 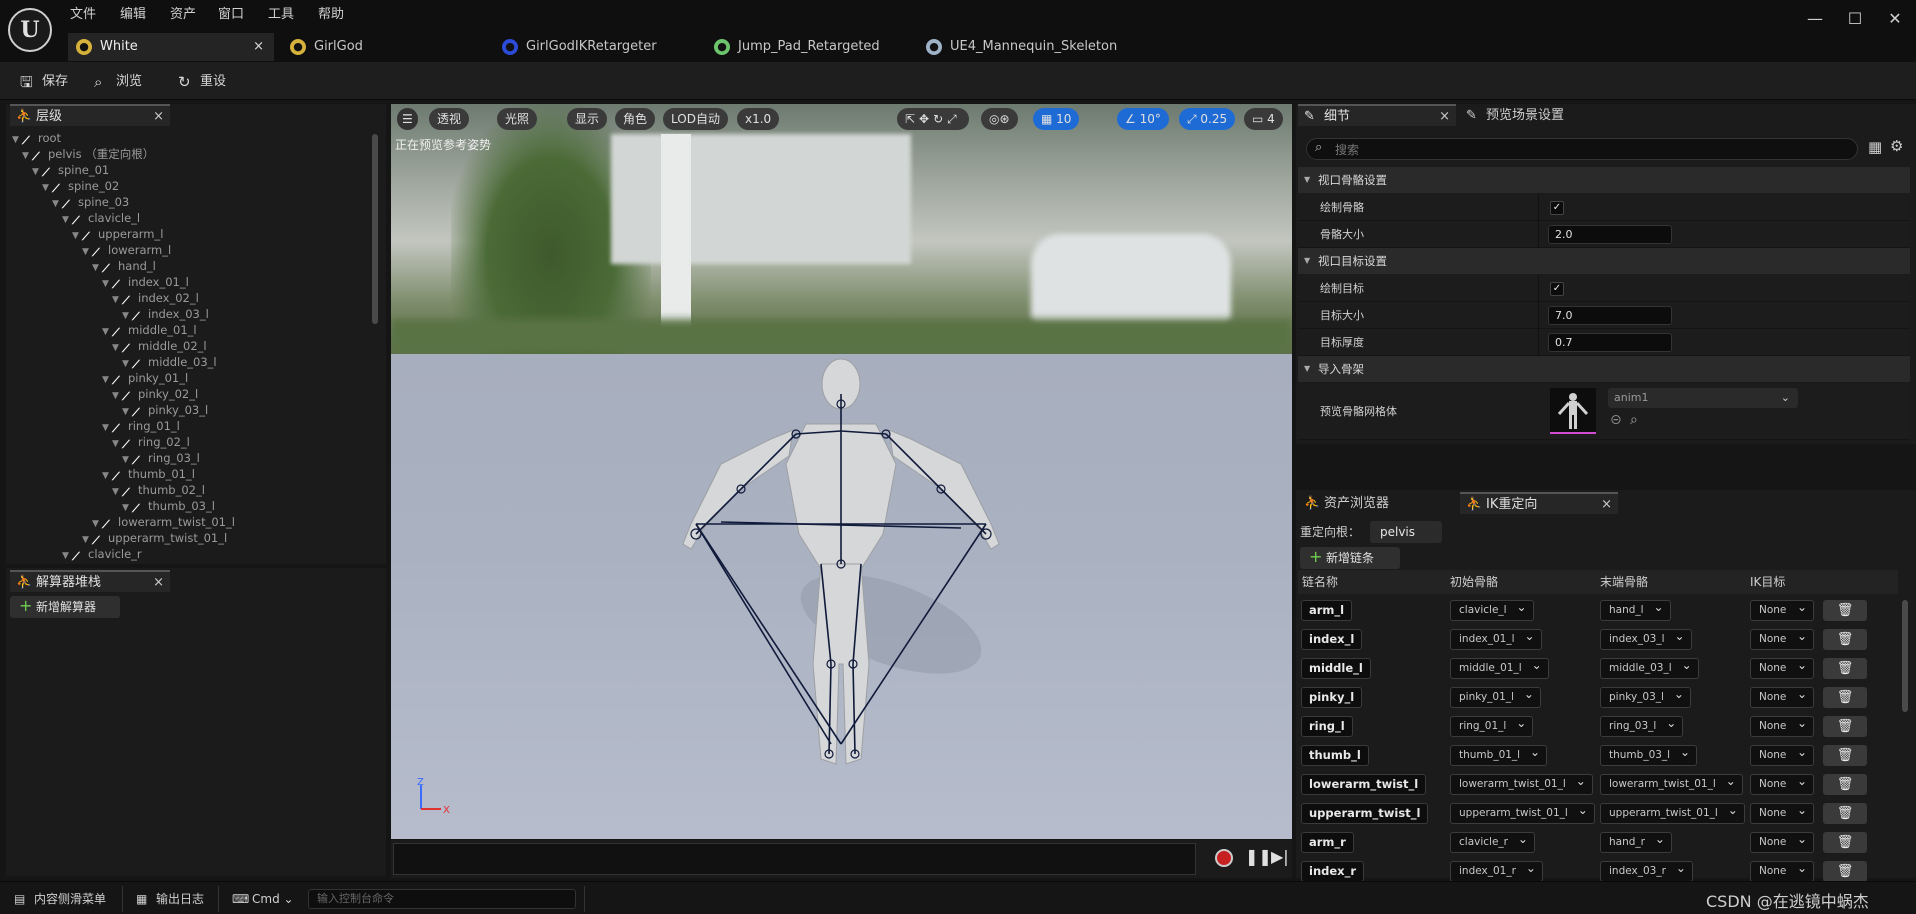 I want to click on end-bone-dropdown: middle_03_l, so click(x=1649, y=667).